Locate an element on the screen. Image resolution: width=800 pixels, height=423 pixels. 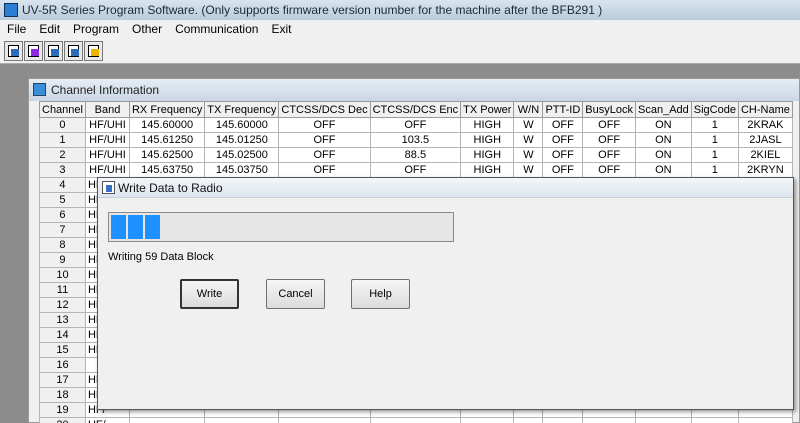
save-icon is located at coordinates (33, 51).